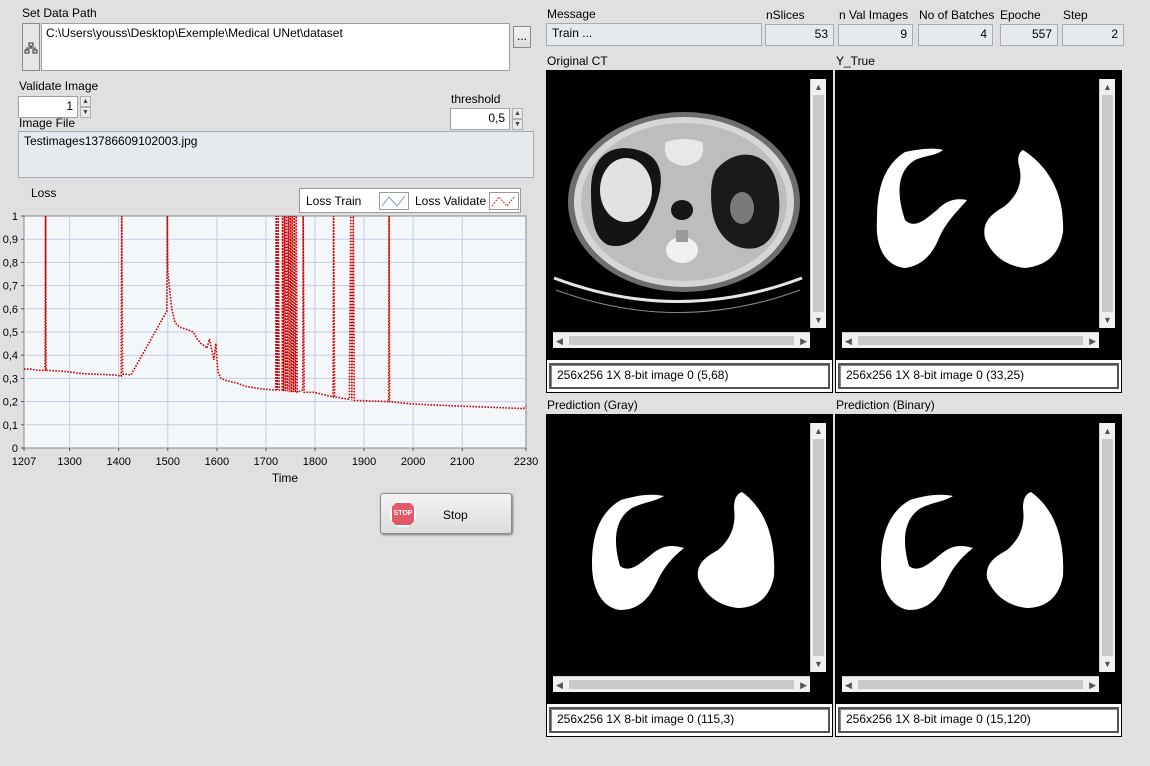 The width and height of the screenshot is (1150, 766). I want to click on nval-field: 9, so click(875, 35).